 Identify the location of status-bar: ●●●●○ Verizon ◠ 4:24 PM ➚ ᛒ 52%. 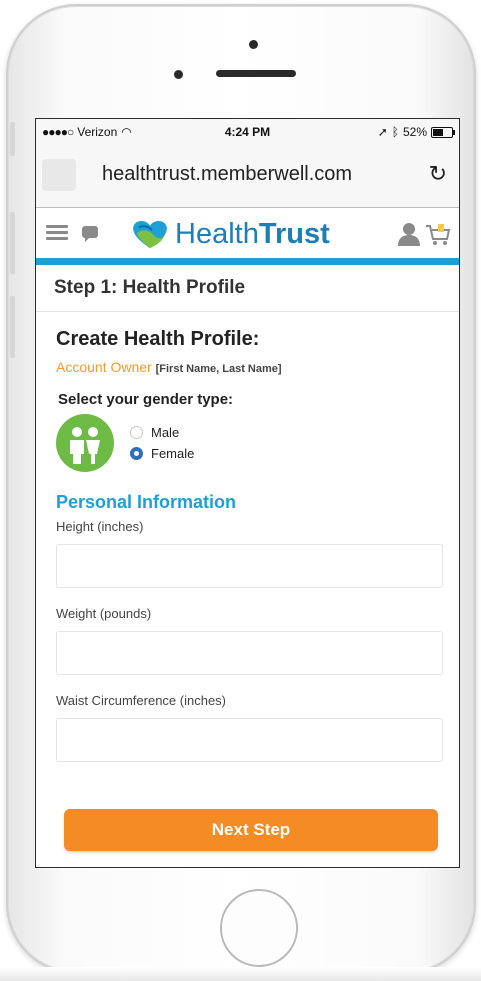
(247, 132).